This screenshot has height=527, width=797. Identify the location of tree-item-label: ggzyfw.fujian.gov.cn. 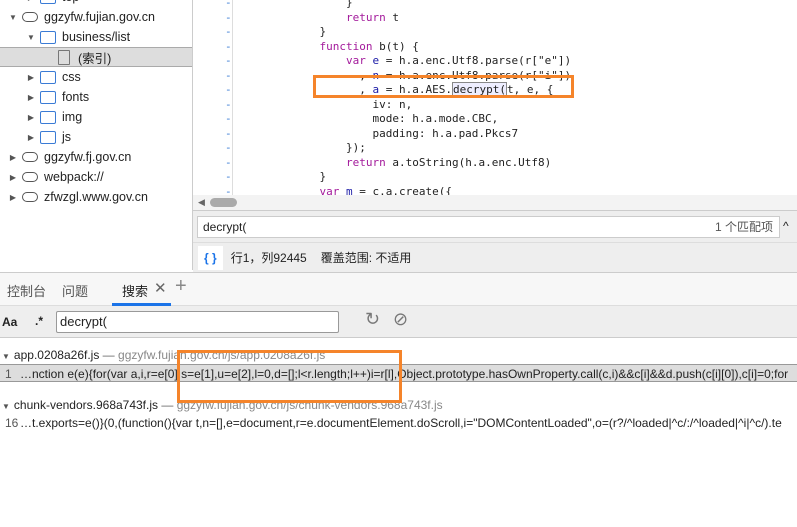
(99, 17).